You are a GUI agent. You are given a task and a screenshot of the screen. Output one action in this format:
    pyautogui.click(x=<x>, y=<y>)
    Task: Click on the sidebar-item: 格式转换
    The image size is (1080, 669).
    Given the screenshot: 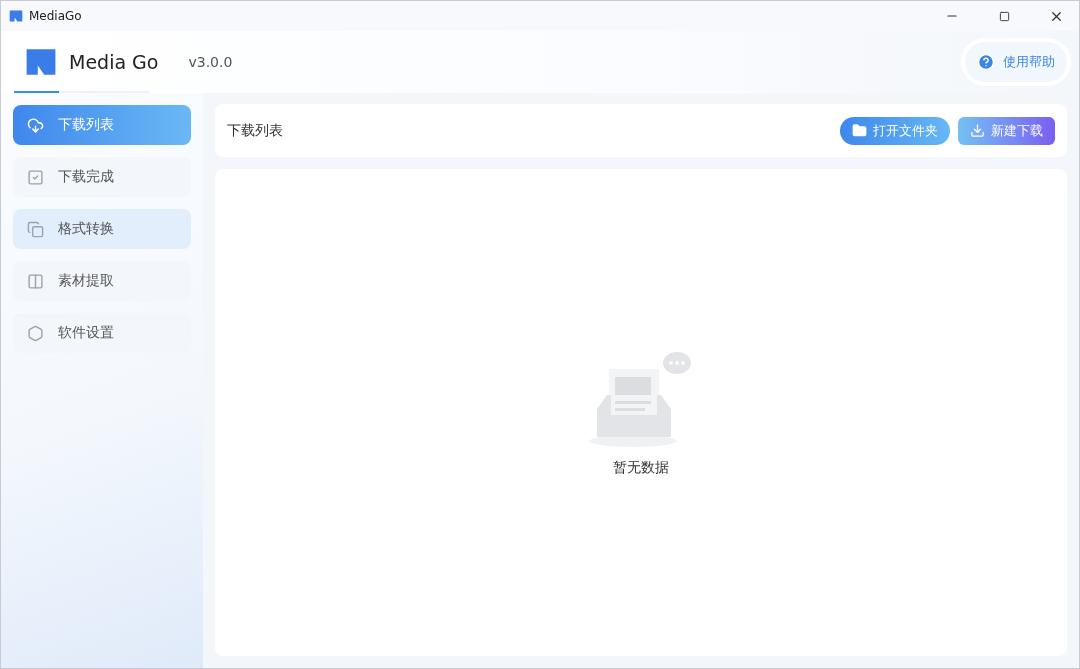 What is the action you would take?
    pyautogui.click(x=102, y=229)
    